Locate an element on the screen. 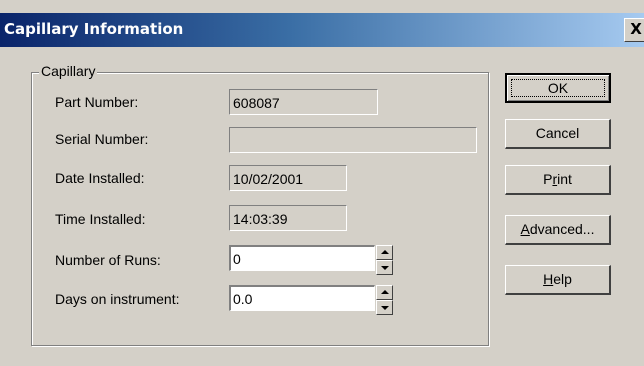 The width and height of the screenshot is (644, 366). number-of-runs-decrement-button is located at coordinates (384, 267).